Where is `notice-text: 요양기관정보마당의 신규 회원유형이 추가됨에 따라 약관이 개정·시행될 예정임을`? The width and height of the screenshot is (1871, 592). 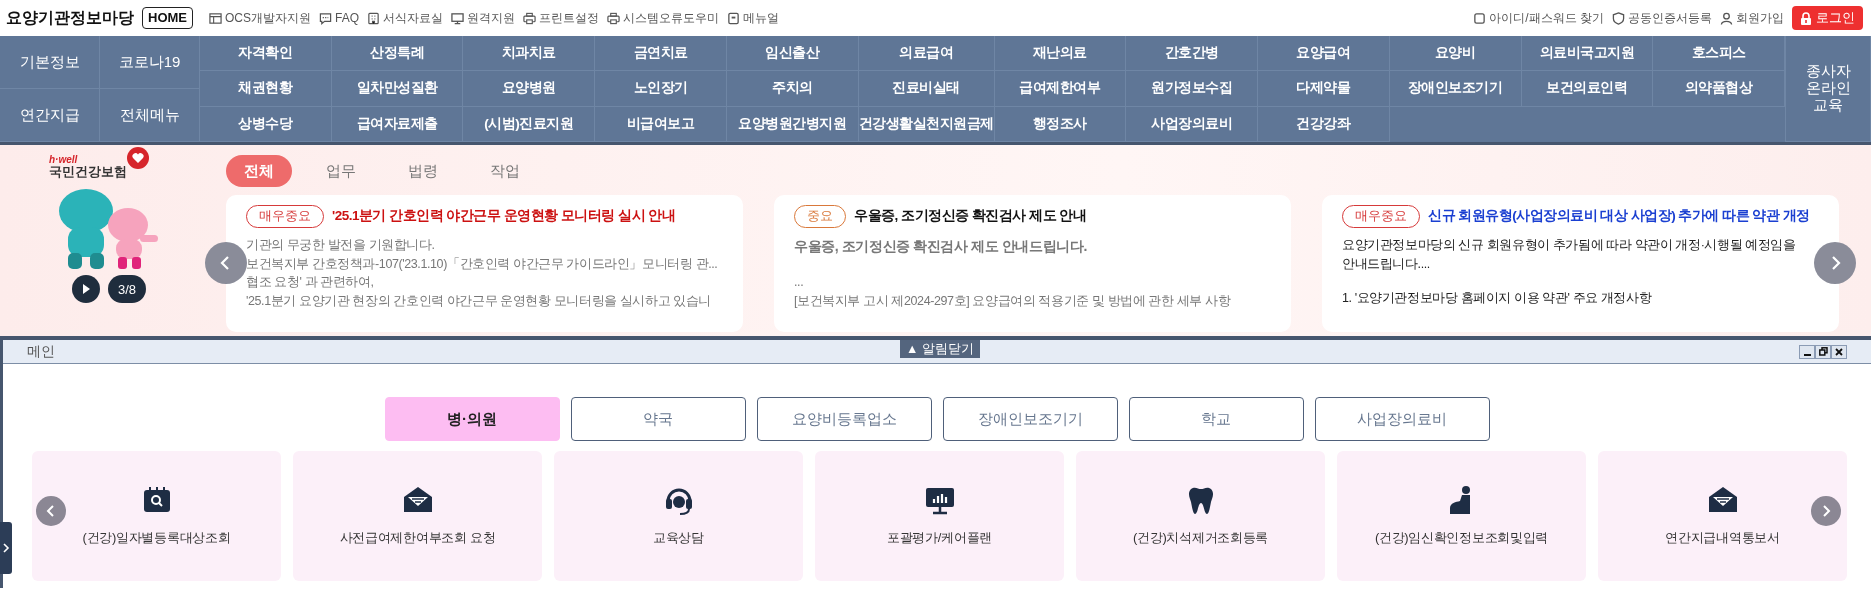 notice-text: 요양기관정보마당의 신규 회원유형이 추가됨에 따라 약관이 개정·시행될 예정임을 is located at coordinates (1569, 245).